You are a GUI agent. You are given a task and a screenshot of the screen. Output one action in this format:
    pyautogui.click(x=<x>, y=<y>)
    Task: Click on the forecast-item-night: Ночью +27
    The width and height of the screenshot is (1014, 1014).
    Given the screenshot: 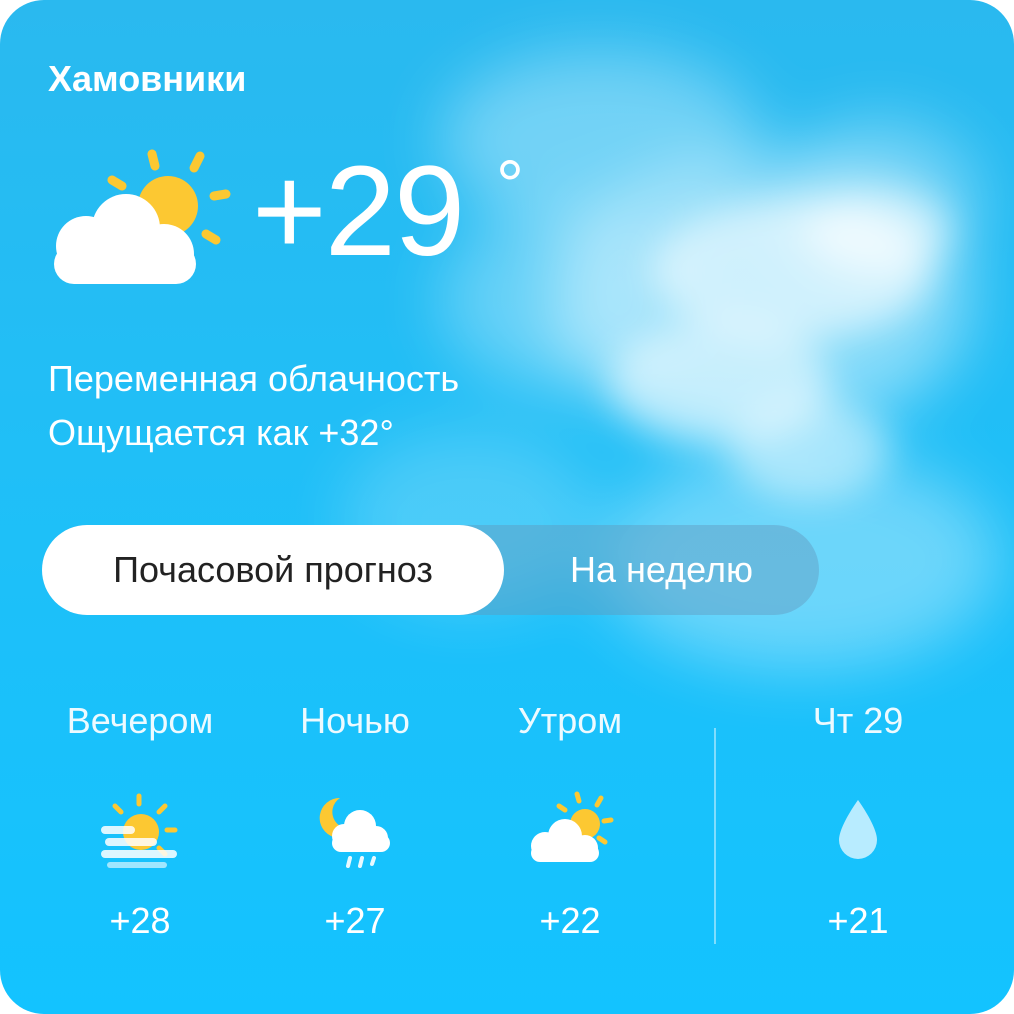 What is the action you would take?
    pyautogui.click(x=355, y=821)
    